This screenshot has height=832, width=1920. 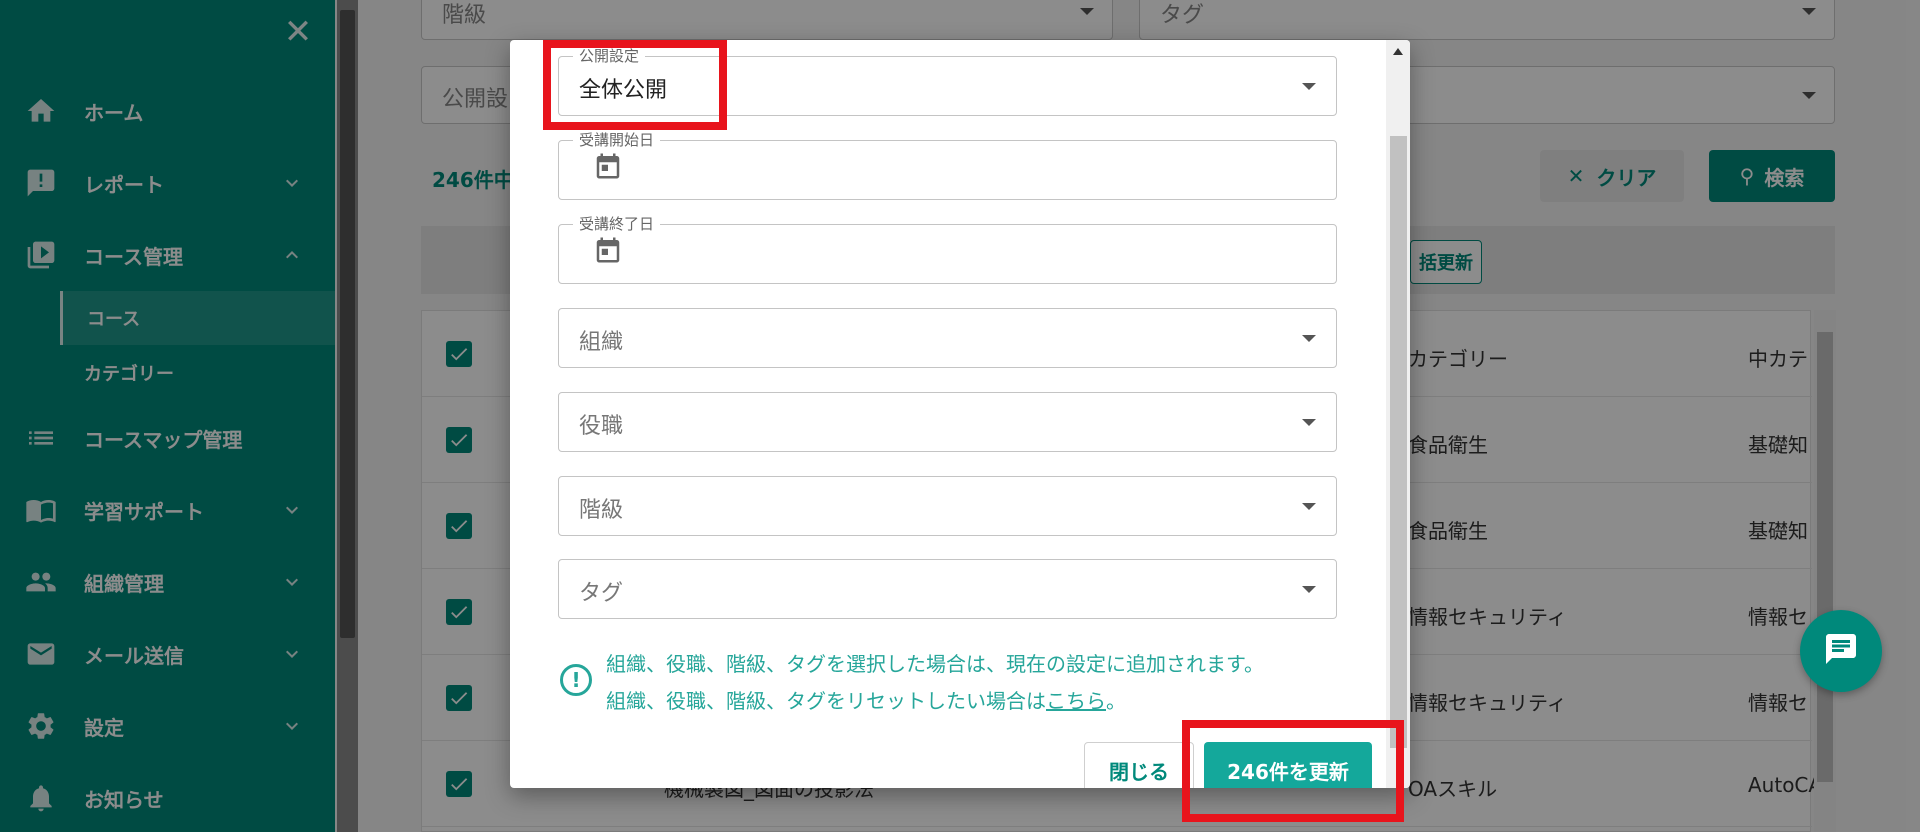 I want to click on chat-icon, so click(x=1841, y=651).